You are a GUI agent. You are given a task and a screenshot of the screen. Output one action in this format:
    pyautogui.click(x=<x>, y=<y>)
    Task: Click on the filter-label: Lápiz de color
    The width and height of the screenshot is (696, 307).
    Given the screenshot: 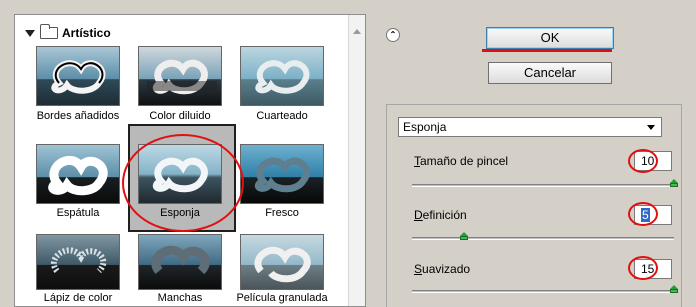 What is the action you would take?
    pyautogui.click(x=78, y=298)
    